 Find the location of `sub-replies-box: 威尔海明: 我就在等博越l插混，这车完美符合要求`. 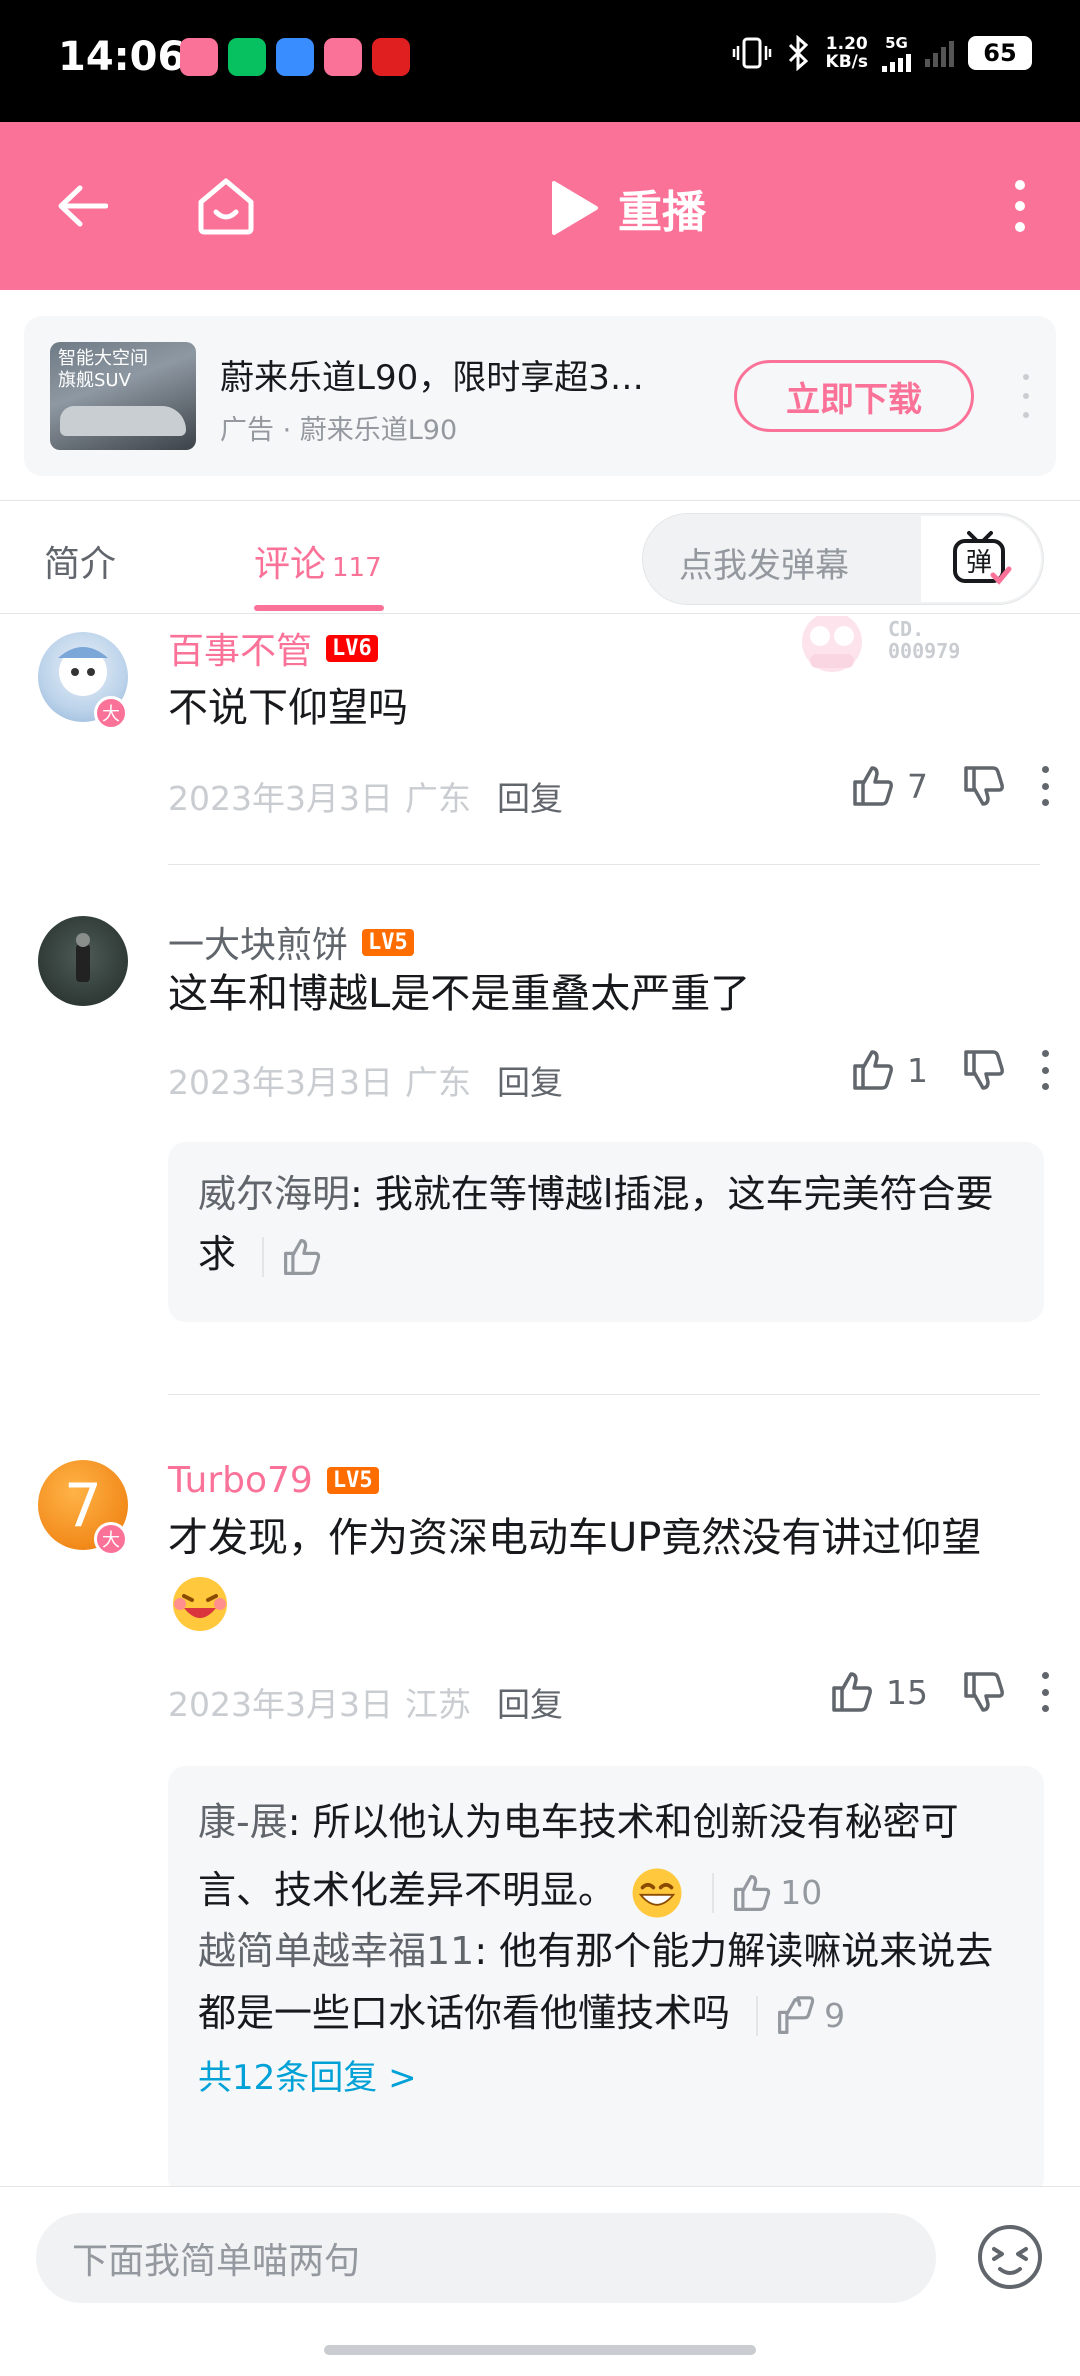

sub-replies-box: 威尔海明: 我就在等博越l插混，这车完美符合要求 is located at coordinates (606, 1232).